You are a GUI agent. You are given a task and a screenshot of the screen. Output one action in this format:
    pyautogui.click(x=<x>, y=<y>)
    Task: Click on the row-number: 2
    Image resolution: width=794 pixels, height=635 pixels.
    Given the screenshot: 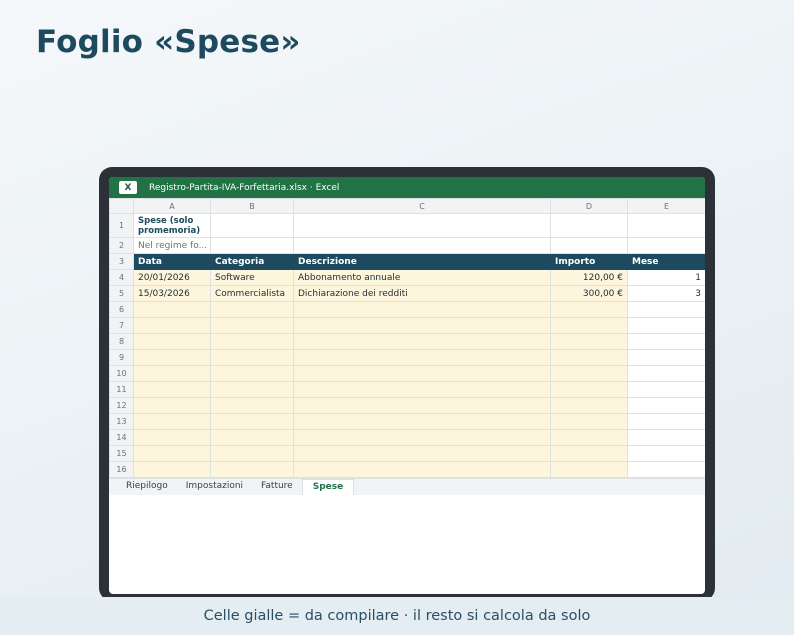 What is the action you would take?
    pyautogui.click(x=121, y=245)
    